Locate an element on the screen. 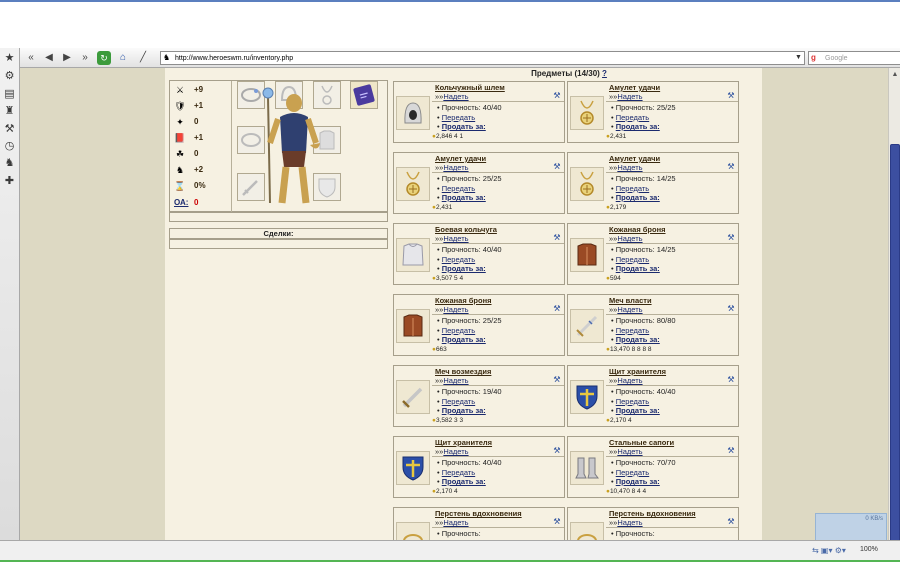  edit-icon: ╱ is located at coordinates (143, 58).